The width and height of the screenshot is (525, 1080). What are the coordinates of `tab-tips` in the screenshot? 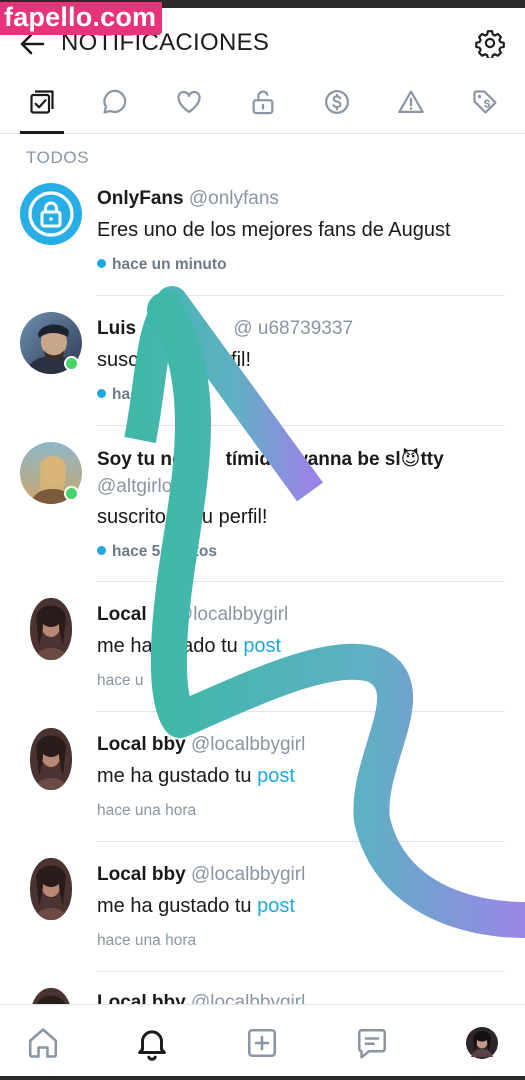 It's located at (337, 102).